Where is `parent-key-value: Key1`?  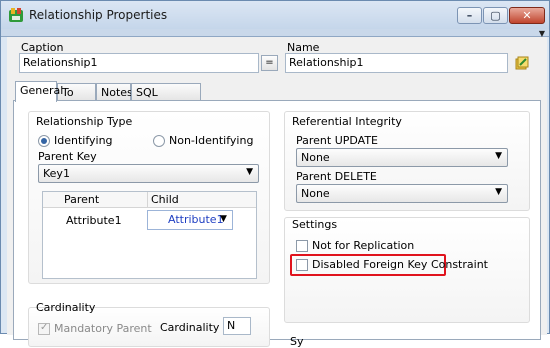 parent-key-value: Key1 is located at coordinates (56, 173).